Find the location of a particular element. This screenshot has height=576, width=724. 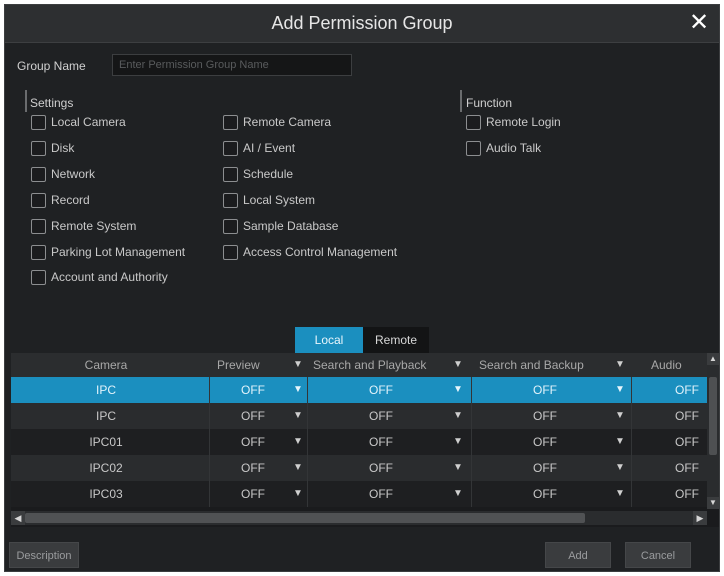

arrow-right-icon: ▶ is located at coordinates (700, 518).